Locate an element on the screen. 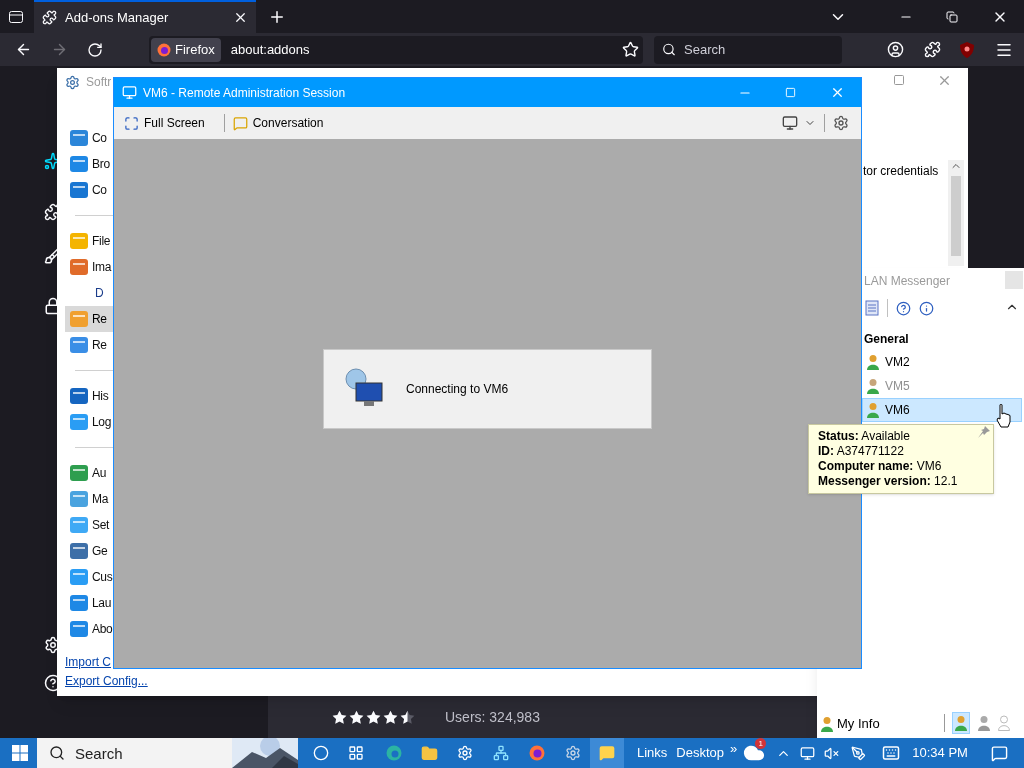 This screenshot has width=1024, height=768. firefox-icon is located at coordinates (537, 753).